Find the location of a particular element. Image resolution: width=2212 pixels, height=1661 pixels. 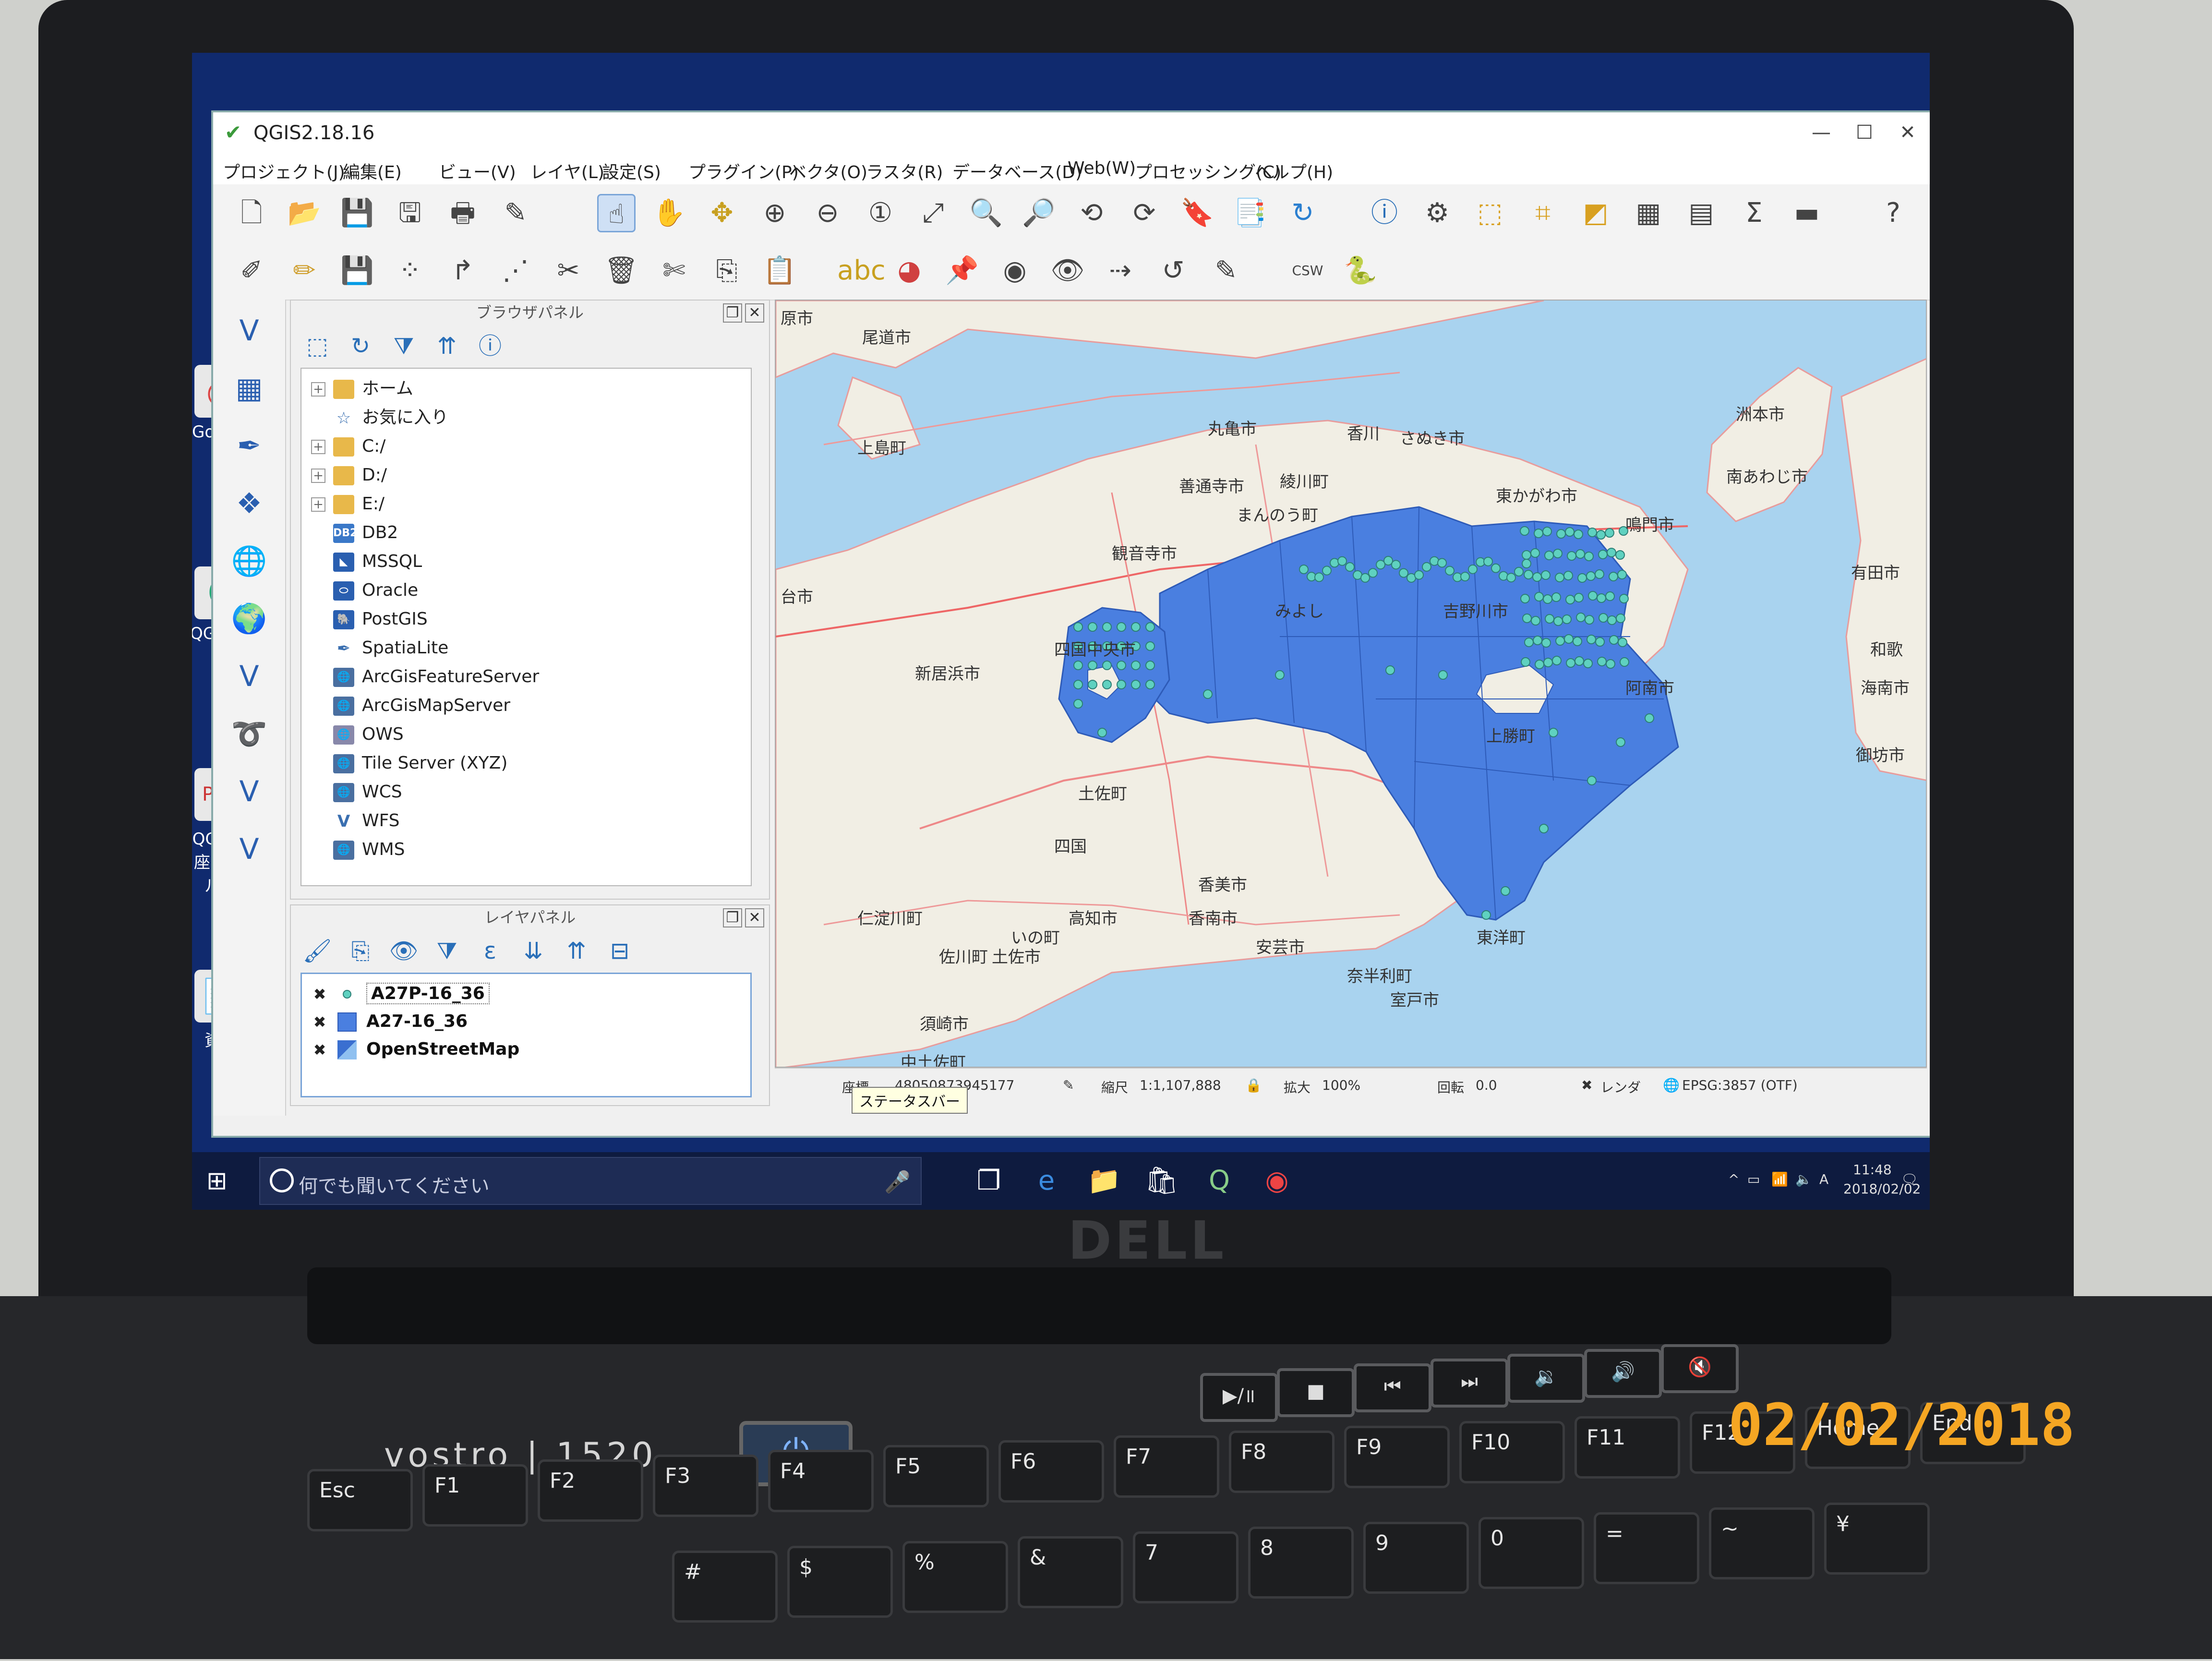

zoom-full-icon: ⤢ is located at coordinates (933, 213).